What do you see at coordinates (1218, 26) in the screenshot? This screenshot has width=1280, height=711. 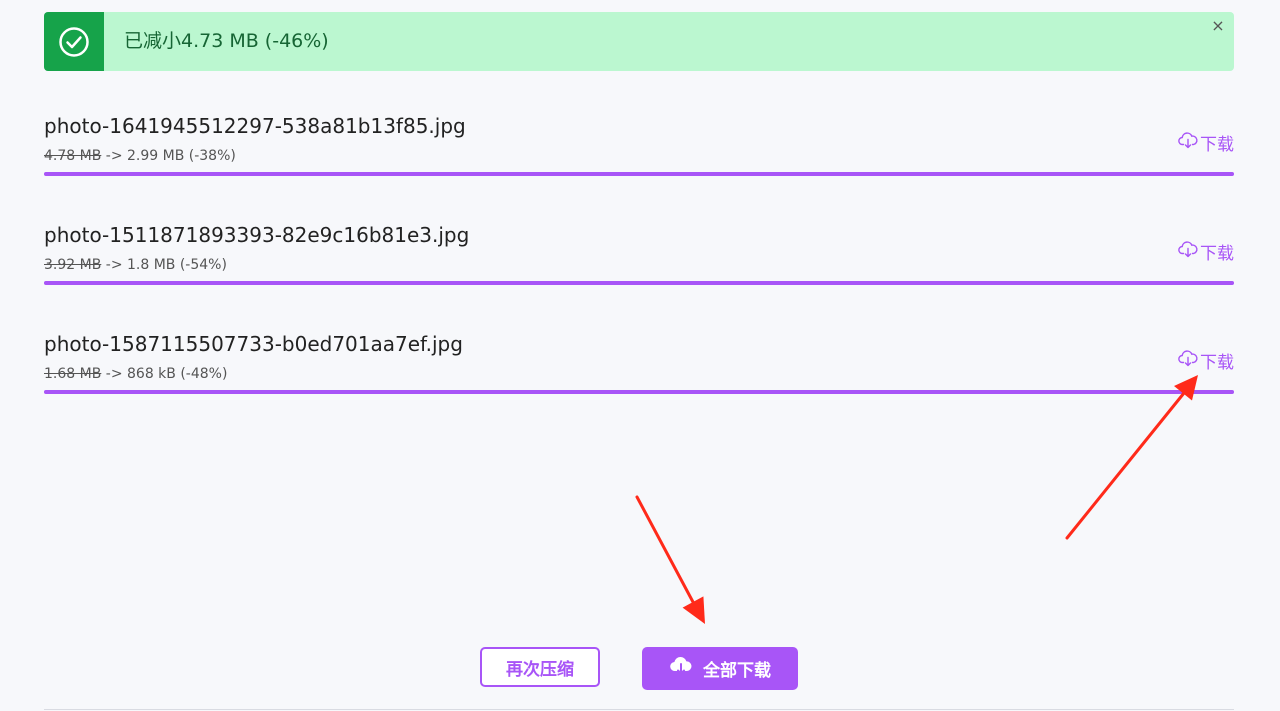 I see `close-icon: ×` at bounding box center [1218, 26].